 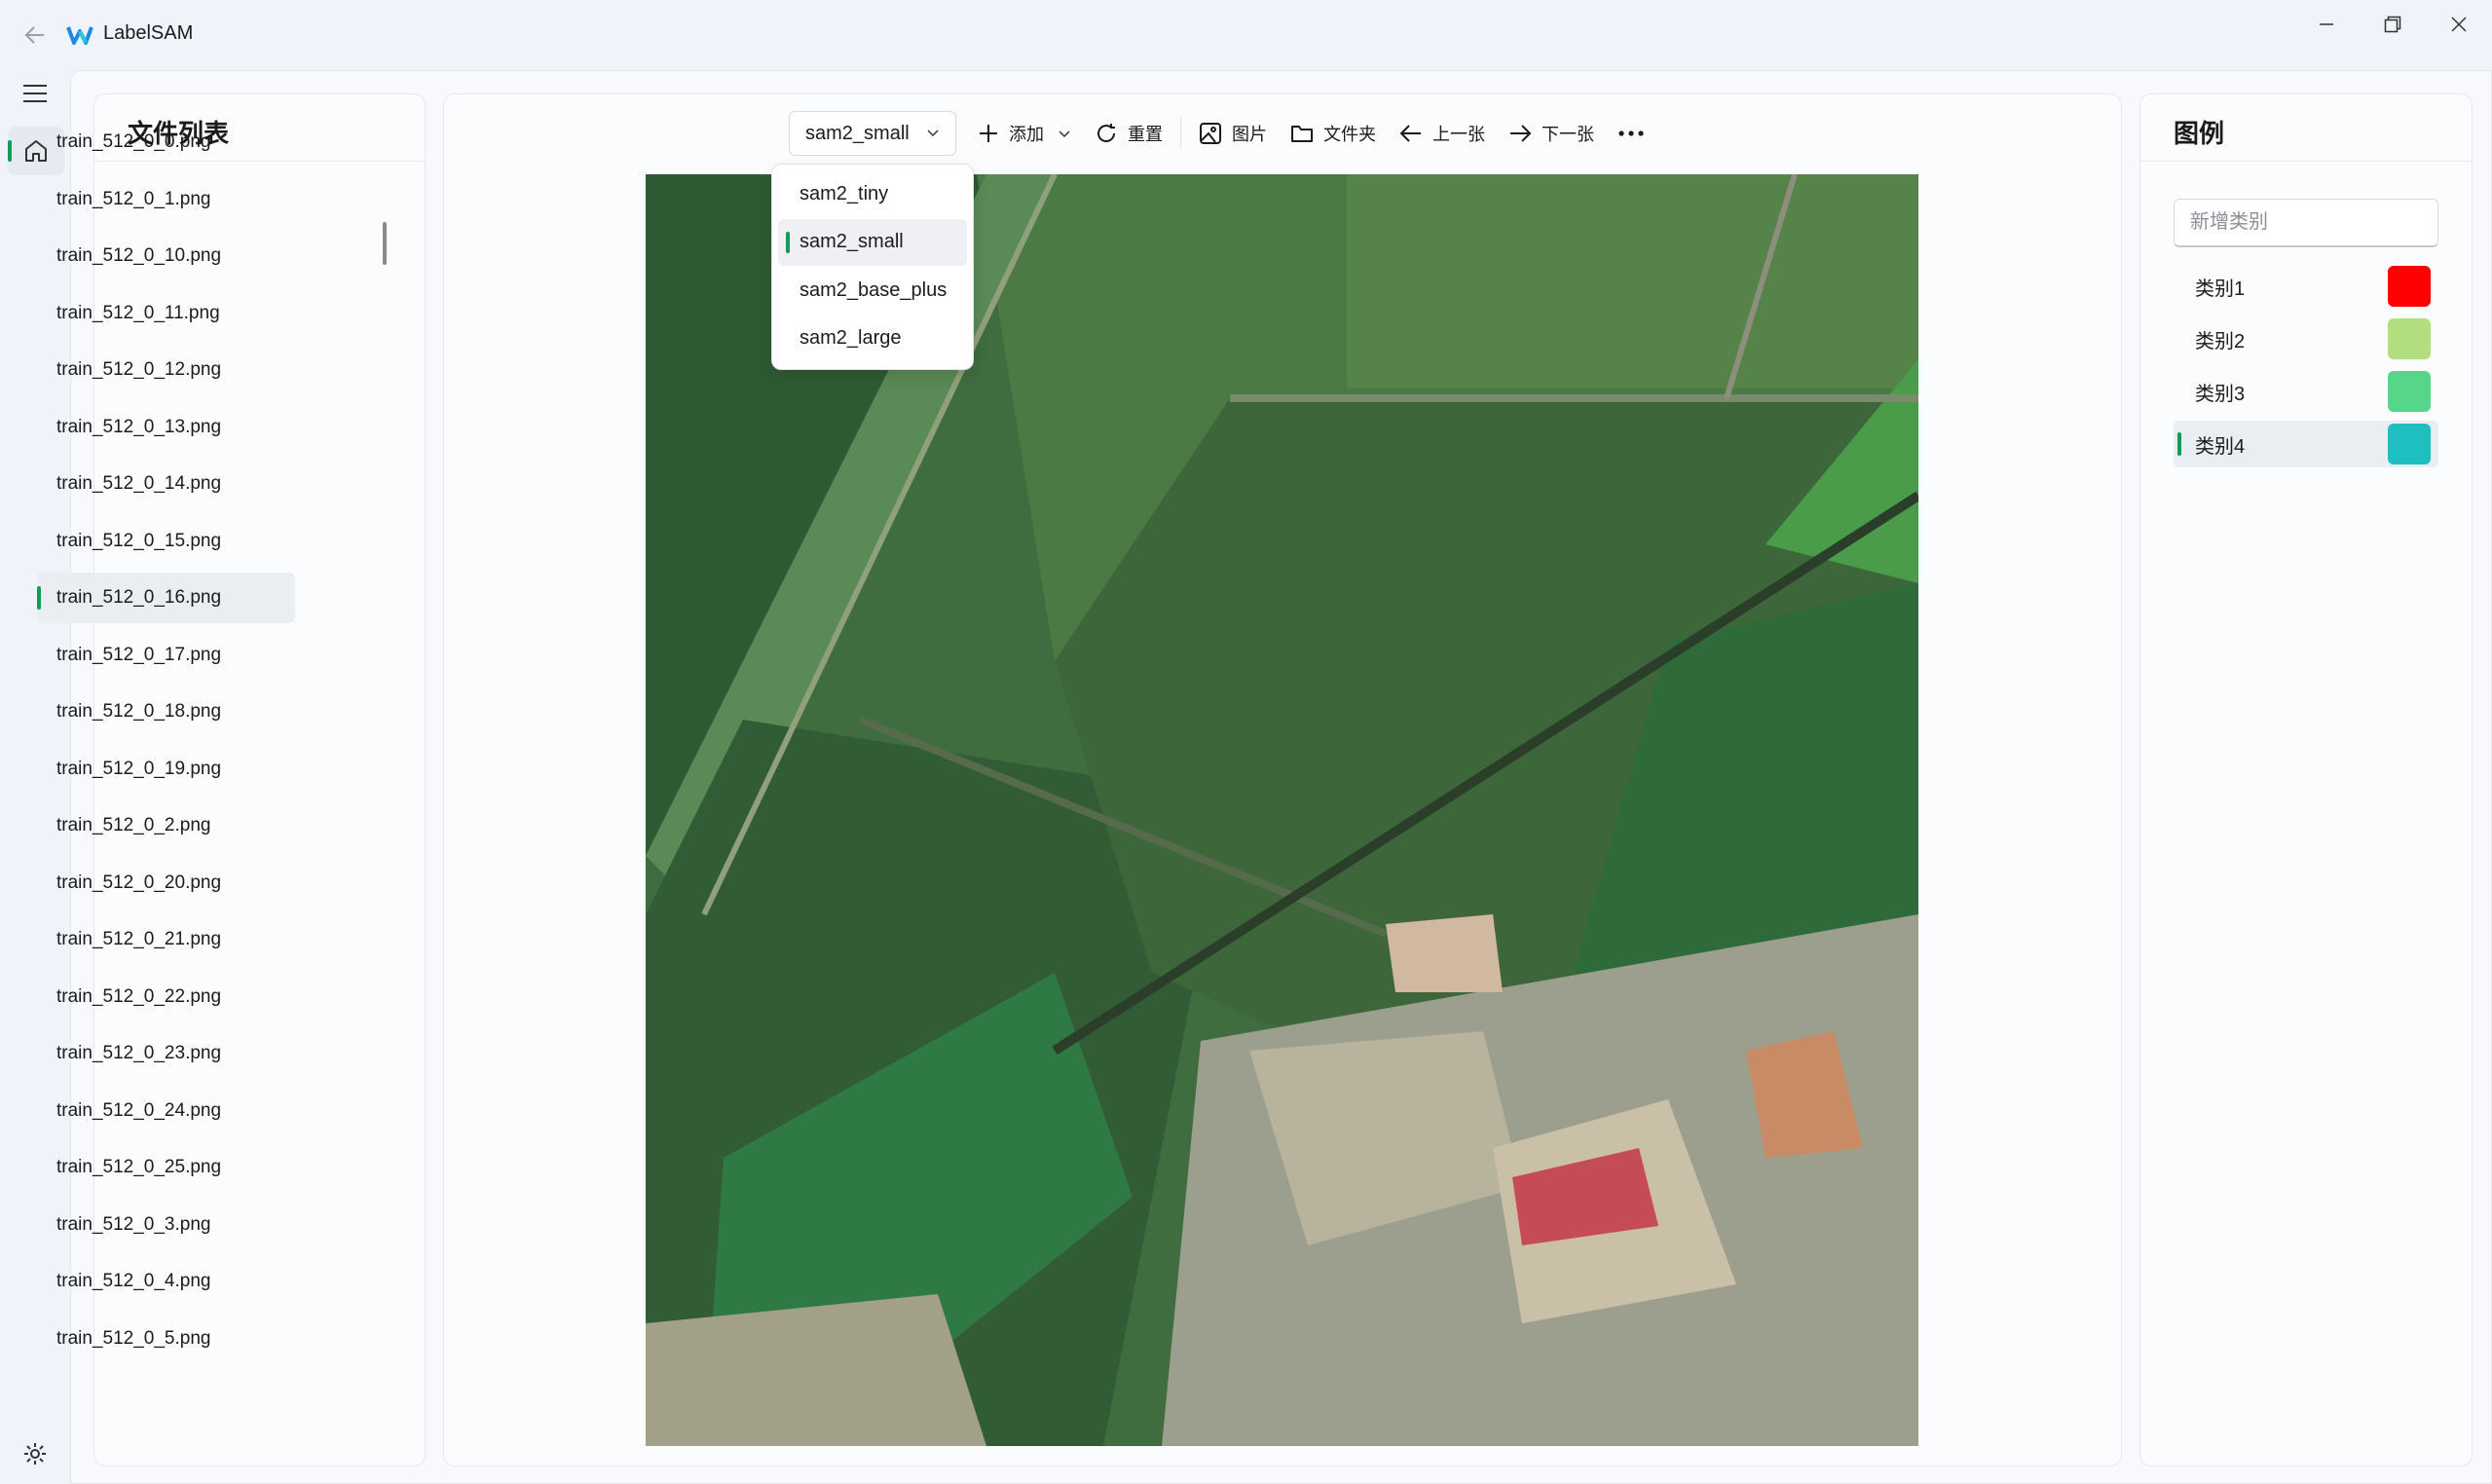 What do you see at coordinates (133, 1338) in the screenshot?
I see `file-name: train_512_0_5.png` at bounding box center [133, 1338].